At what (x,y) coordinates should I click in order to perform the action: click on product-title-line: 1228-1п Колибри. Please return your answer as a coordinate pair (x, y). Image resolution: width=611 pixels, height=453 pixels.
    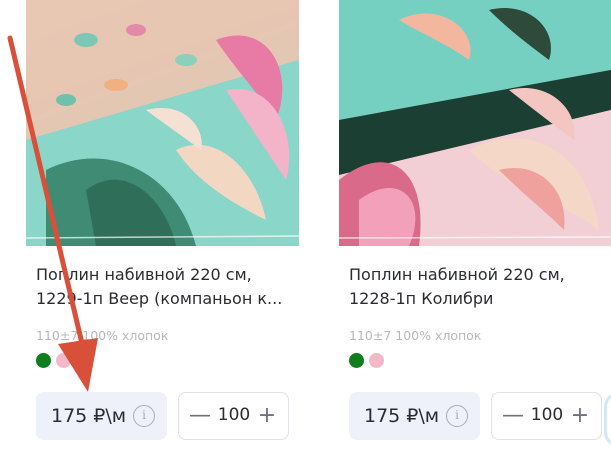
    Looking at the image, I should click on (480, 299).